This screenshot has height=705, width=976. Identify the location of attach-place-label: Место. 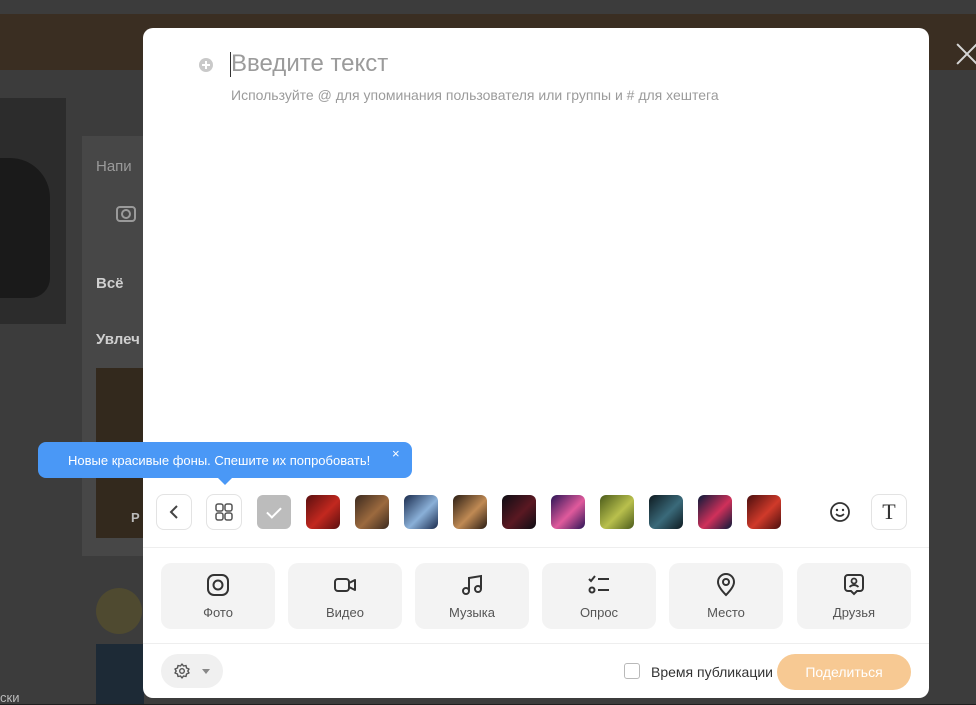
(726, 612).